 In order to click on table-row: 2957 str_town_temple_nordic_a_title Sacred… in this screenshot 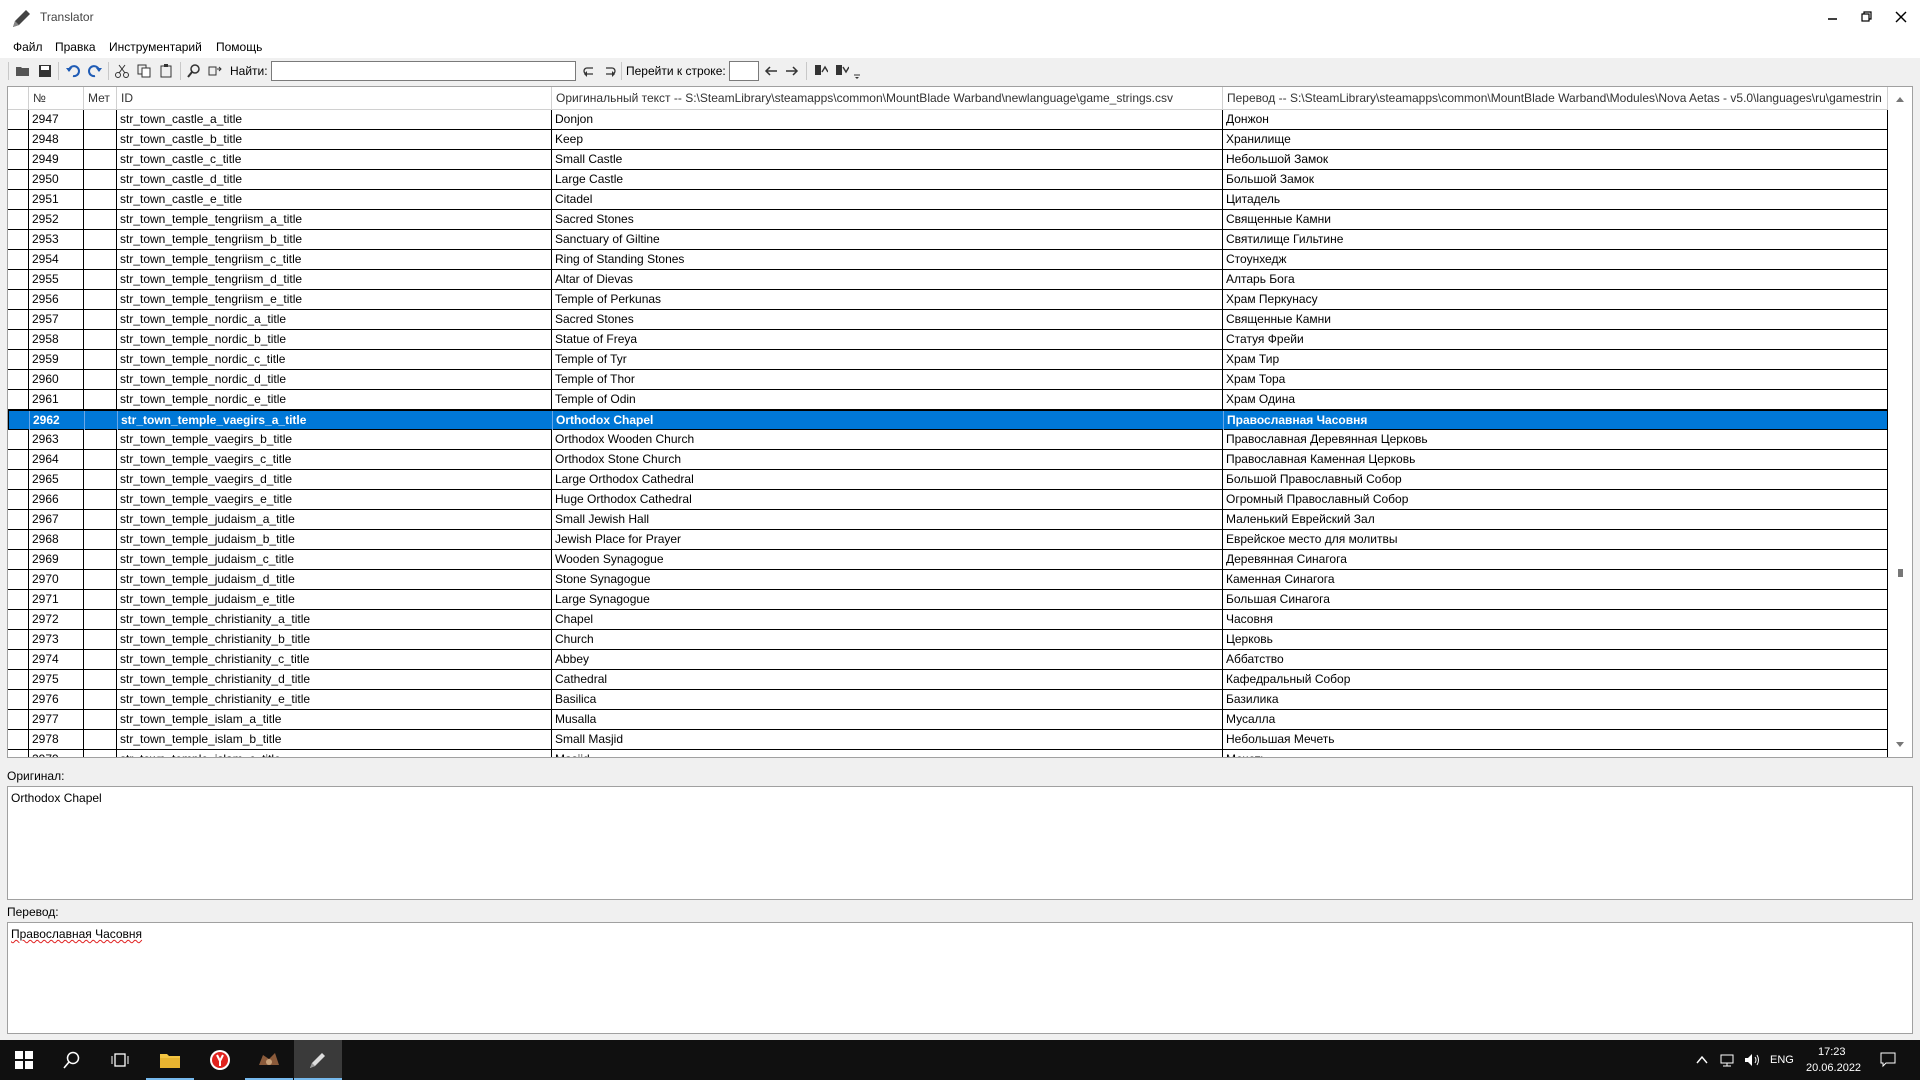, I will do `click(948, 320)`.